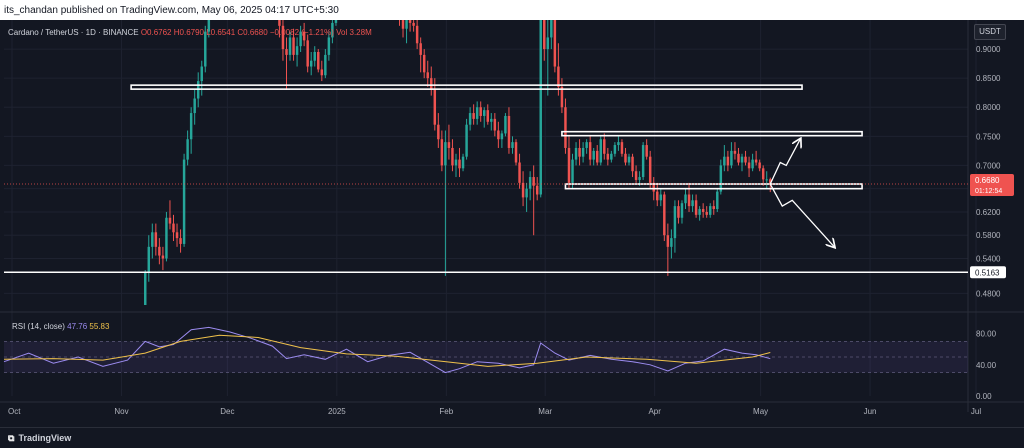 This screenshot has width=1024, height=448. What do you see at coordinates (337, 411) in the screenshot?
I see `time-tick-label: 2025` at bounding box center [337, 411].